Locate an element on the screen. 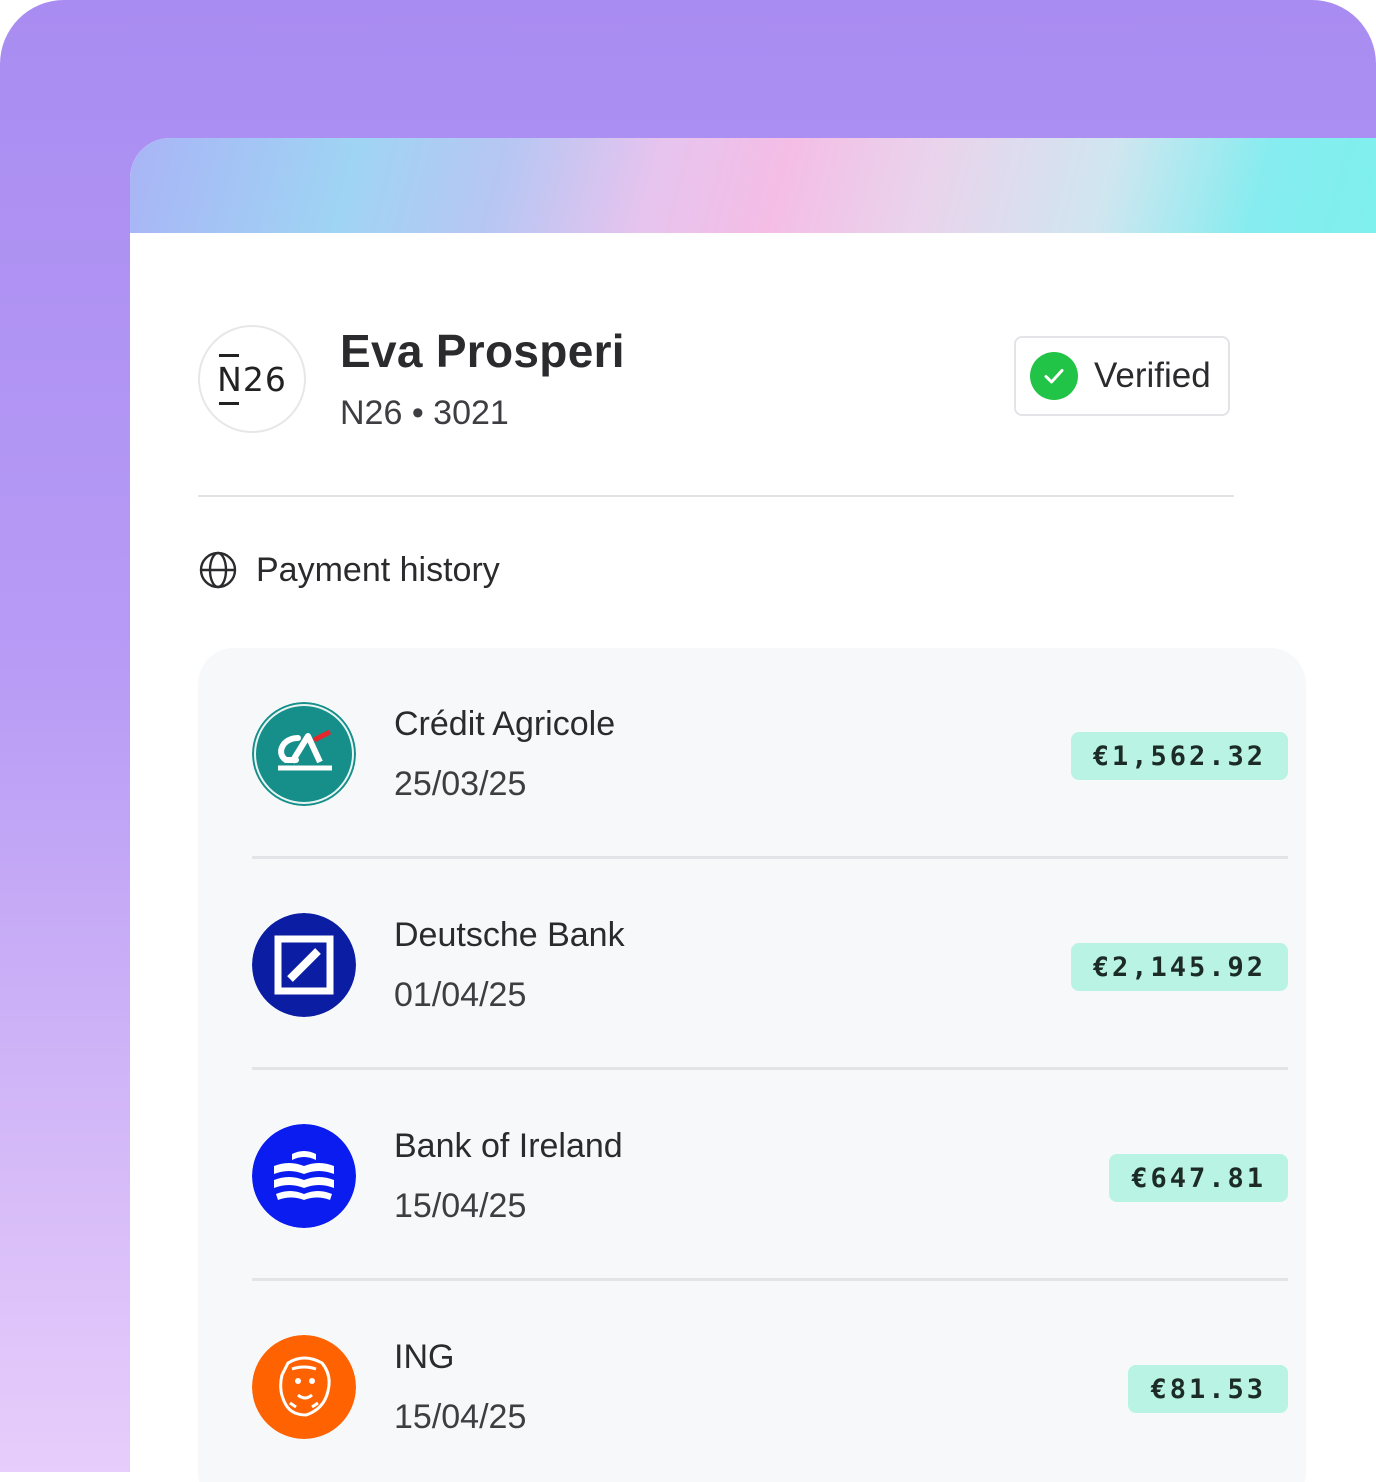  deutsche-bank-logo is located at coordinates (304, 965).